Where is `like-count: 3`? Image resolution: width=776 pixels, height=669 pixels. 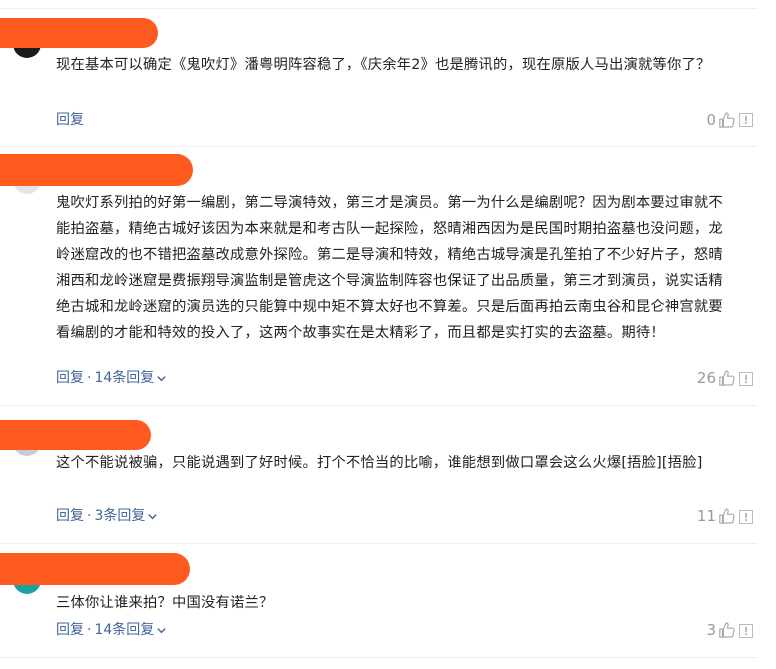
like-count: 3 is located at coordinates (711, 630).